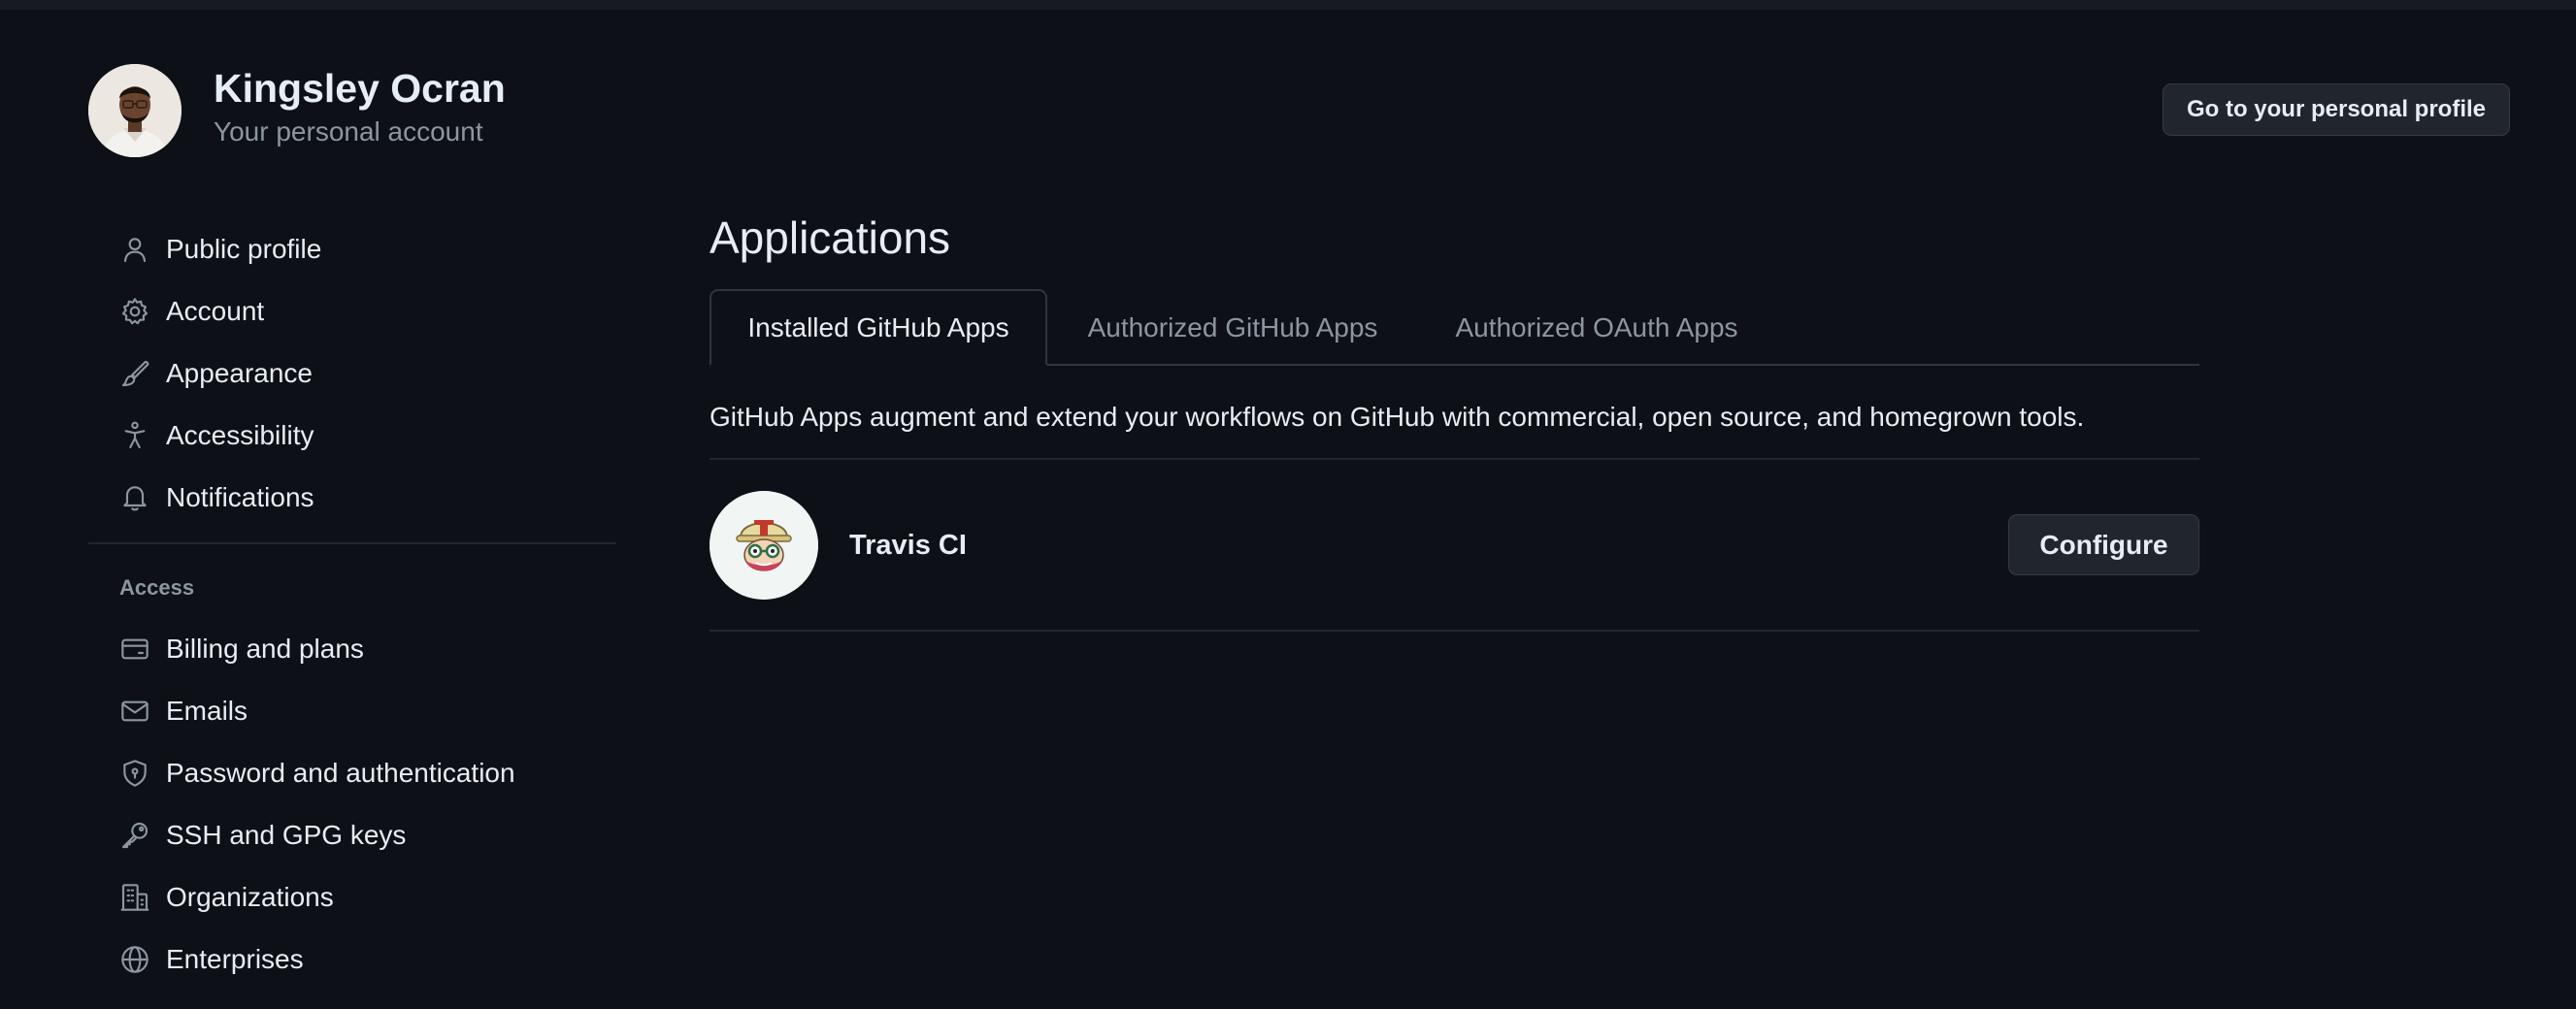 Image resolution: width=2576 pixels, height=1009 pixels. What do you see at coordinates (134, 250) in the screenshot?
I see `person-icon` at bounding box center [134, 250].